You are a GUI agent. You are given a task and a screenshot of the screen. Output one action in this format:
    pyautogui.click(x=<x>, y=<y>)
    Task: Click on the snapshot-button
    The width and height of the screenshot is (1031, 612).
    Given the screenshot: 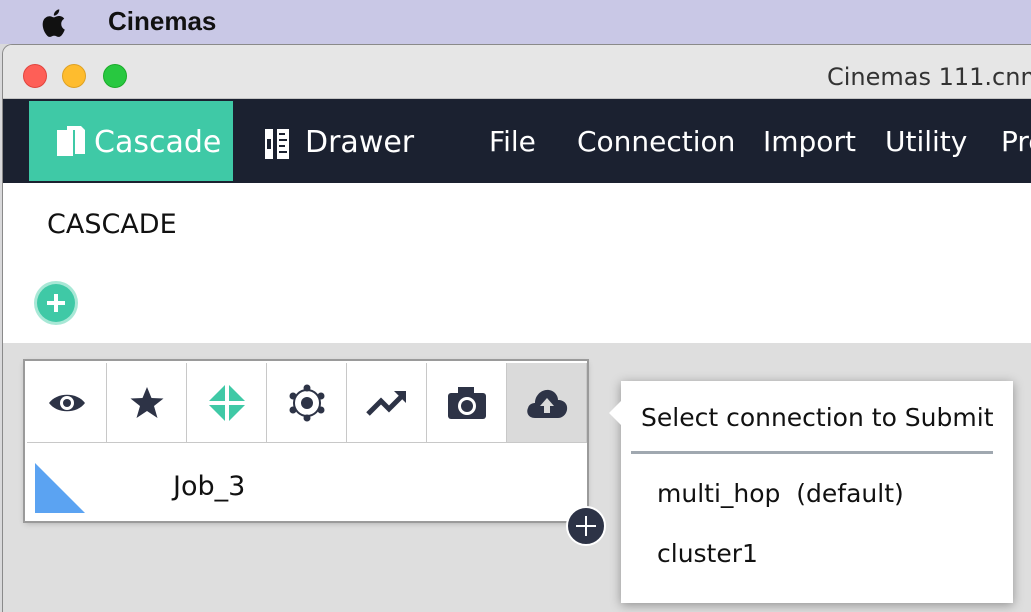 What is the action you would take?
    pyautogui.click(x=467, y=403)
    